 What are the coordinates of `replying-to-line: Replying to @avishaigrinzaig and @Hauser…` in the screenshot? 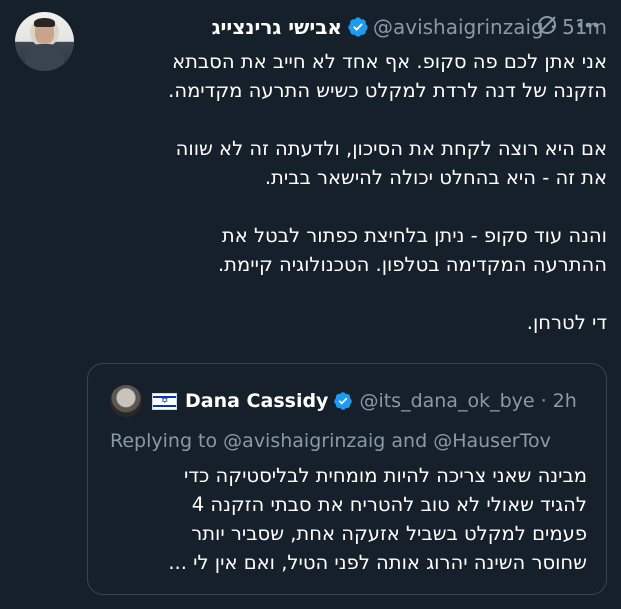 It's located at (330, 441).